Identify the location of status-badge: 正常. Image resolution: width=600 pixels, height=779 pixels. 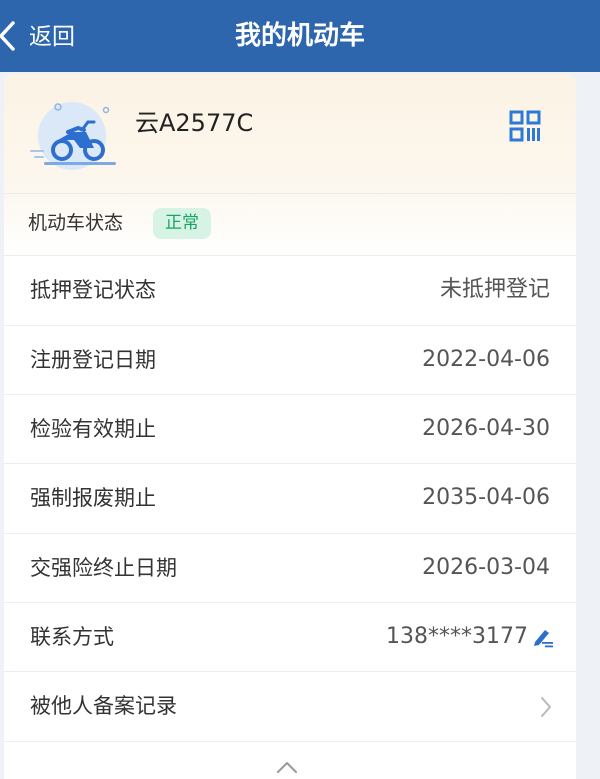
(182, 223).